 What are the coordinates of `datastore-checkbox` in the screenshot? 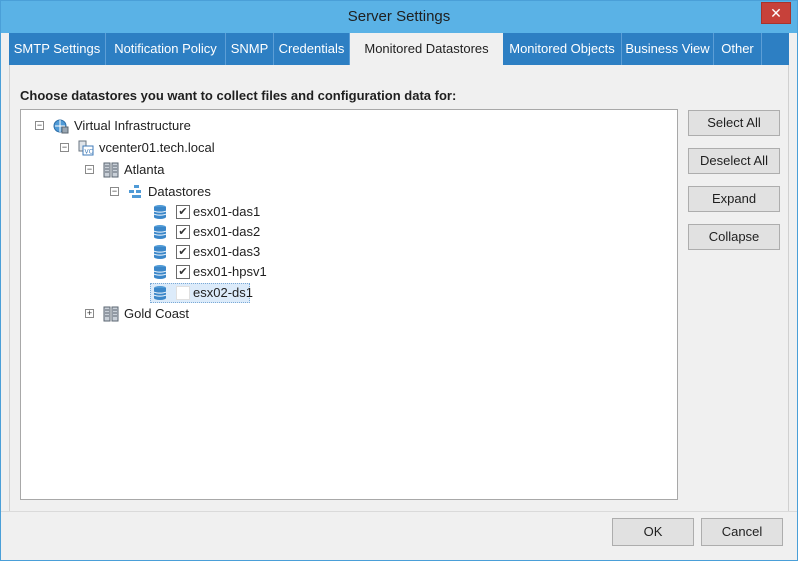 It's located at (183, 293).